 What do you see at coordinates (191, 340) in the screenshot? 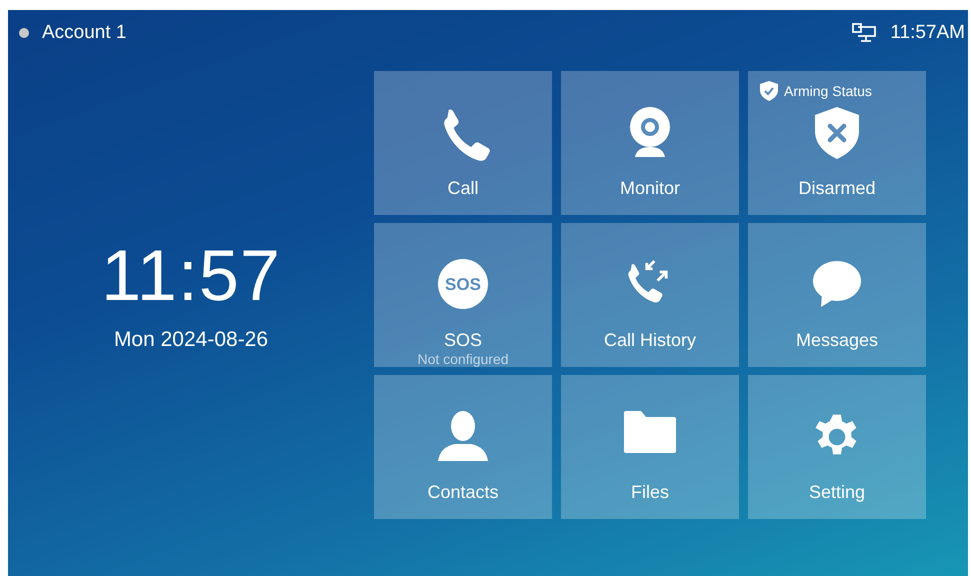
I see `clock-date: Mon 2024-08-26` at bounding box center [191, 340].